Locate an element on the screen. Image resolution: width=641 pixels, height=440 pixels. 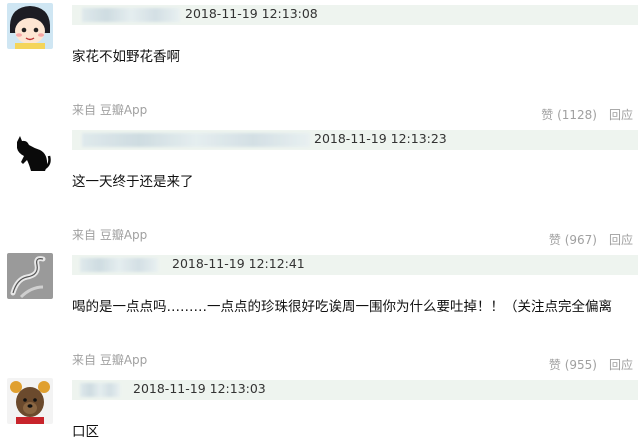
black-cat-silhouette-icon is located at coordinates (30, 151).